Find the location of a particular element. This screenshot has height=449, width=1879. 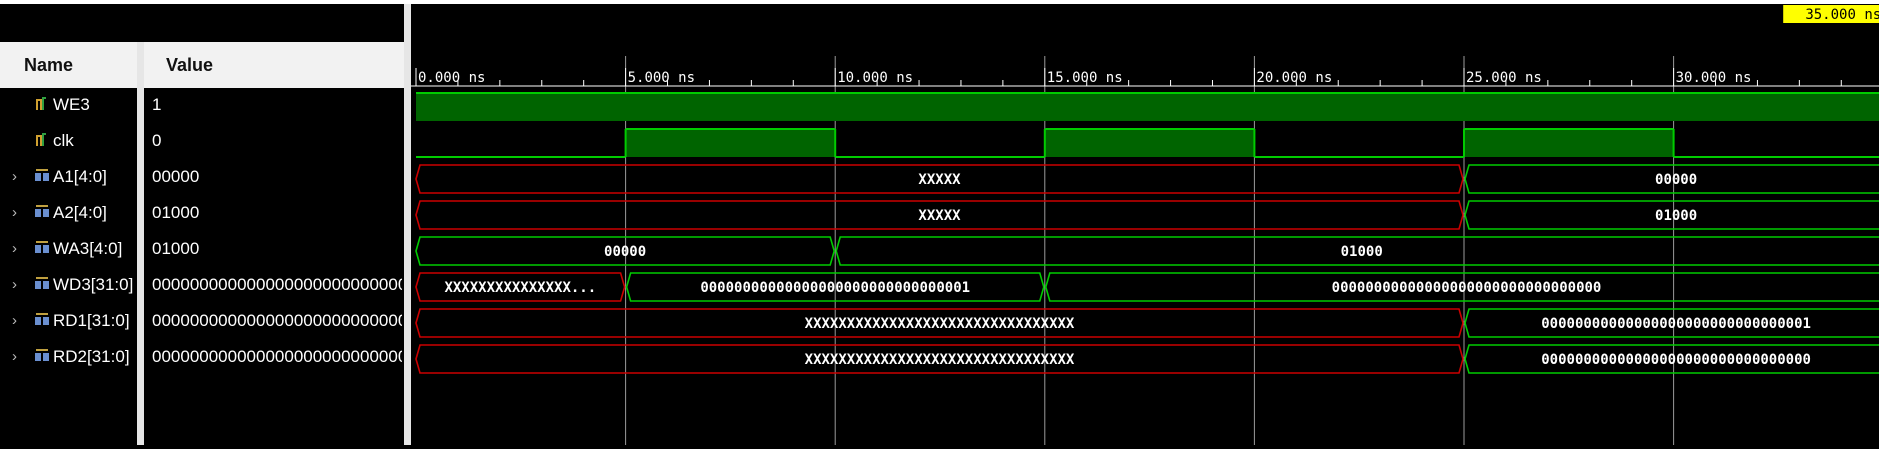

signal-name: WA3[4:0] is located at coordinates (88, 248).